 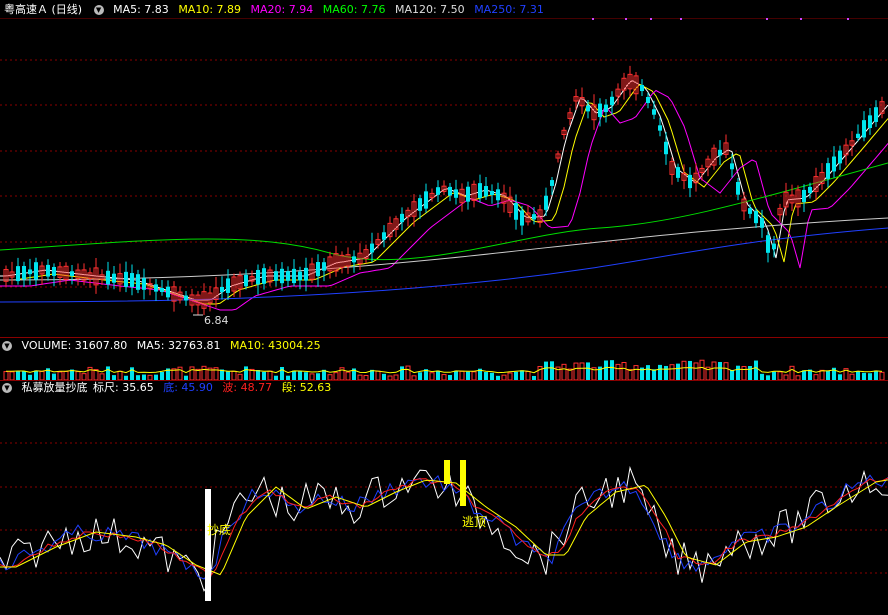 What do you see at coordinates (141, 9) in the screenshot?
I see `ma5-label: MA5: 7.83` at bounding box center [141, 9].